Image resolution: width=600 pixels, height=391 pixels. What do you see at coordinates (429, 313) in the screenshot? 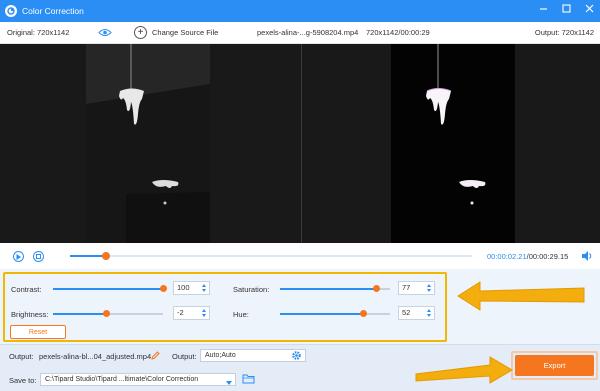
I see `hue-stepper` at bounding box center [429, 313].